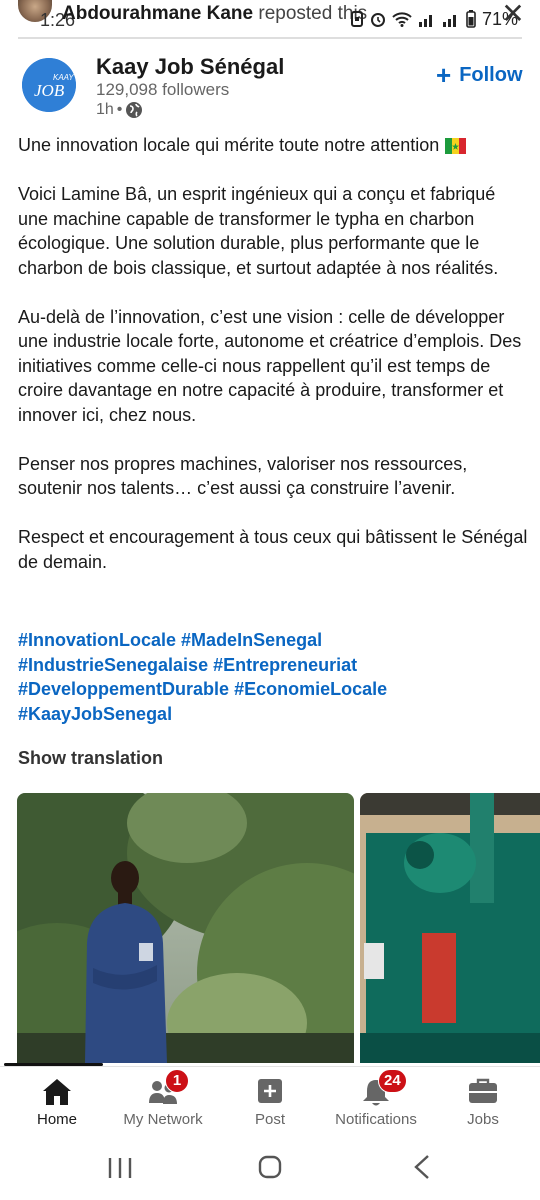 This screenshot has width=540, height=1200. What do you see at coordinates (57, 1092) in the screenshot?
I see `home-icon` at bounding box center [57, 1092].